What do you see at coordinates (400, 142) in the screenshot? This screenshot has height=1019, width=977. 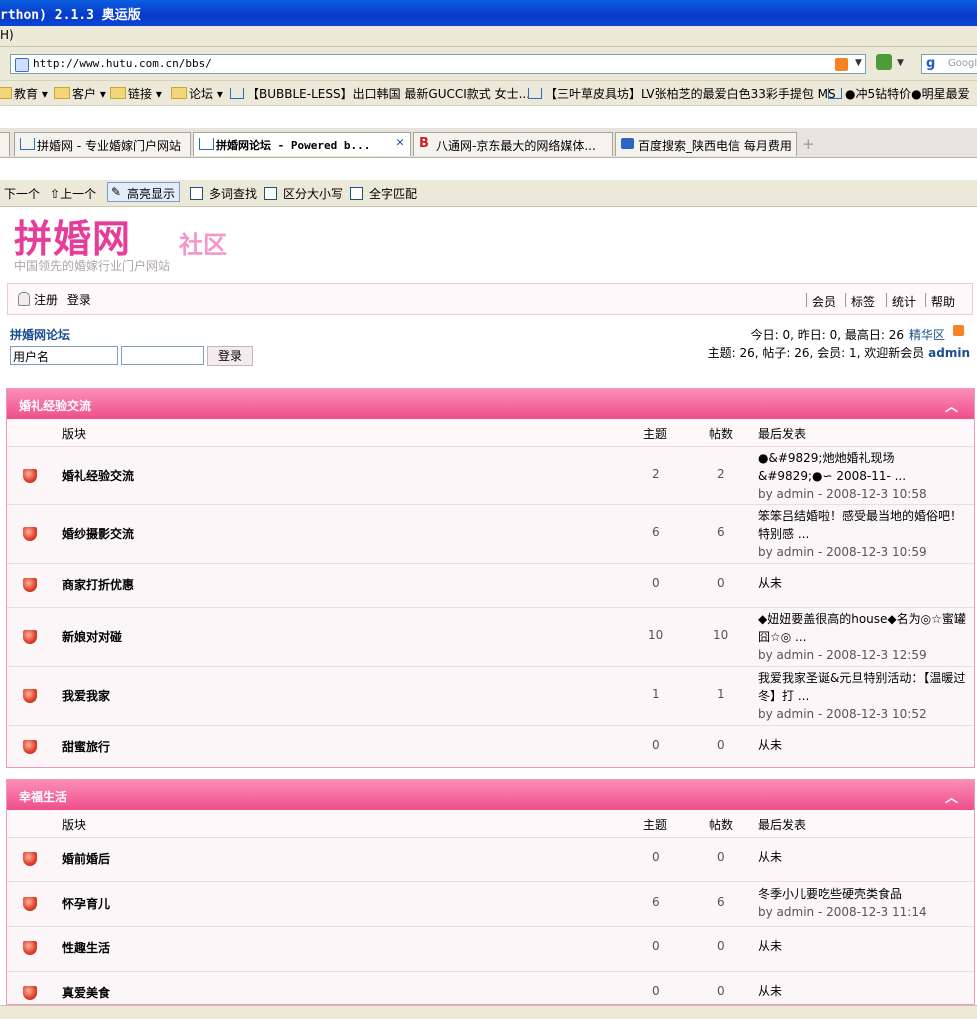 I see `close-tab-icon: ✕` at bounding box center [400, 142].